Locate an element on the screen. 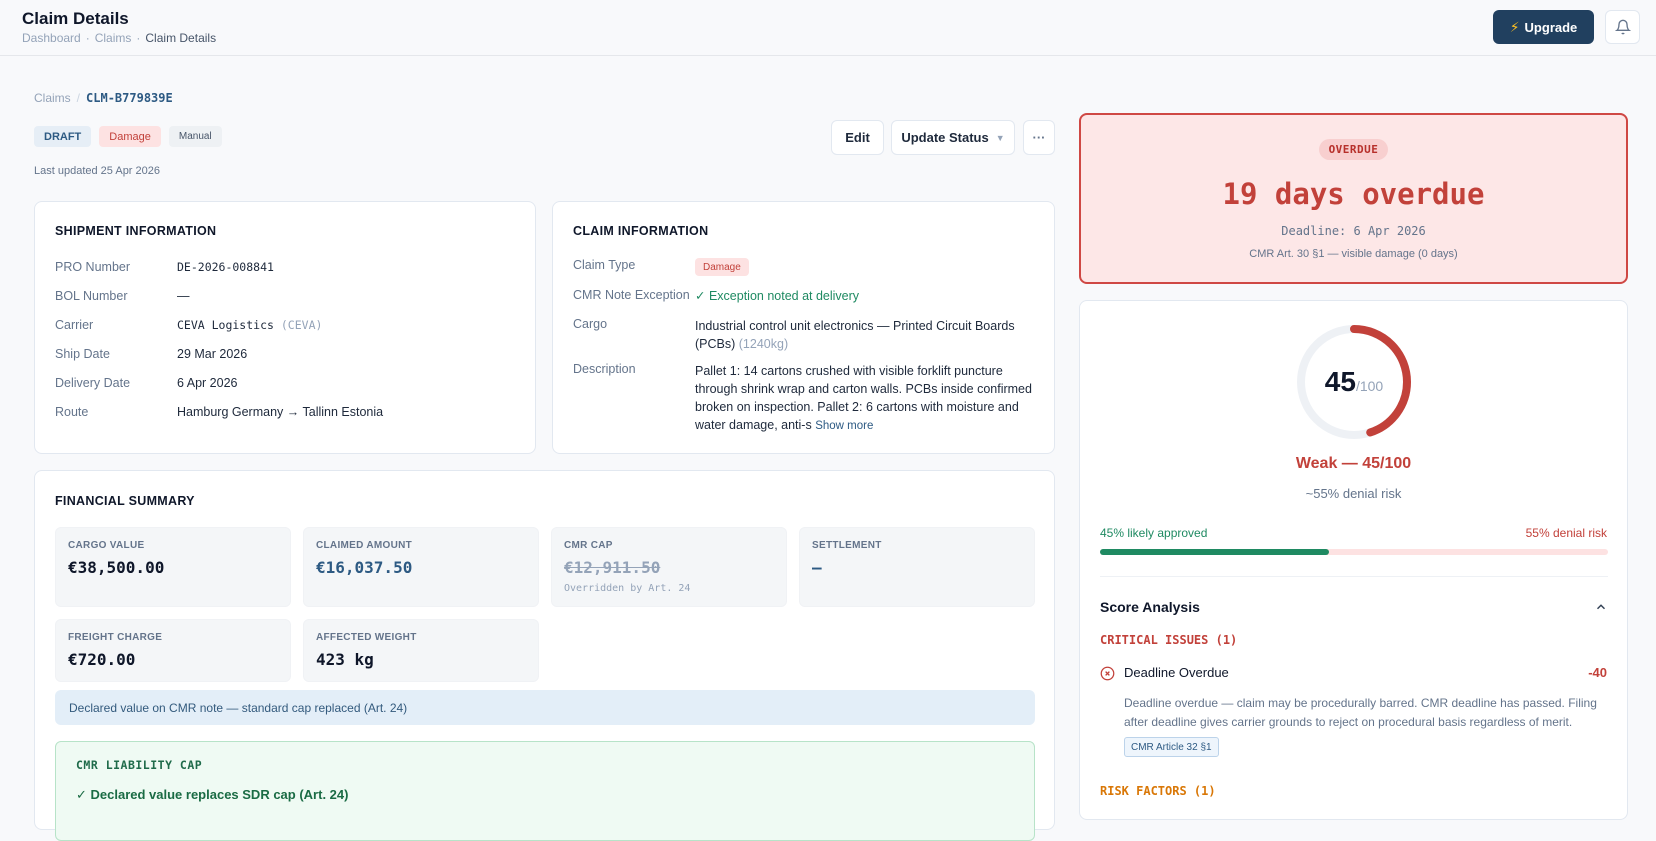 This screenshot has height=841, width=1656. upgrade-button: ⚡ Upgrade is located at coordinates (1543, 27).